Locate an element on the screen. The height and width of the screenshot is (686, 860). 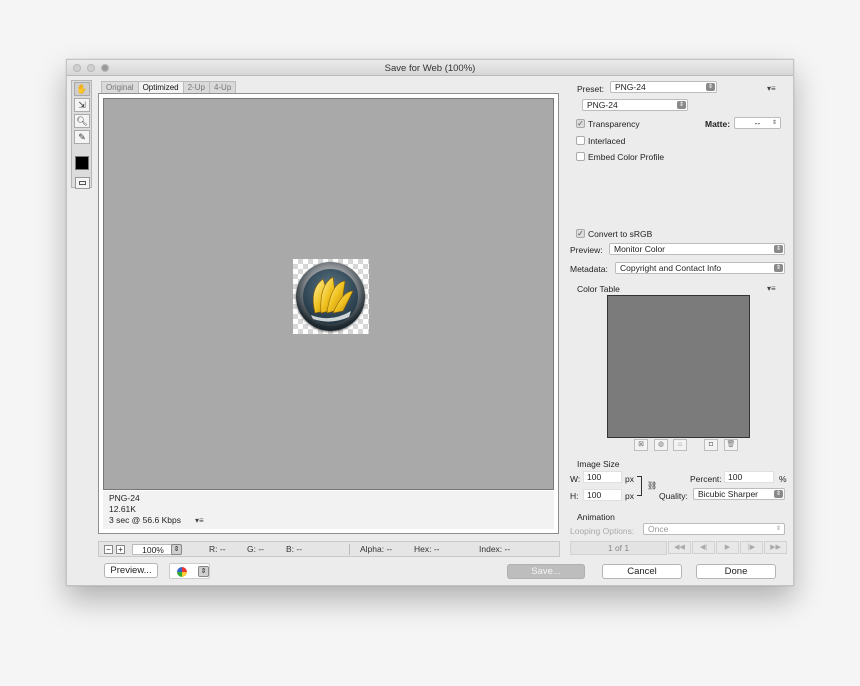
zoom-level: 100% is located at coordinates (153, 549).